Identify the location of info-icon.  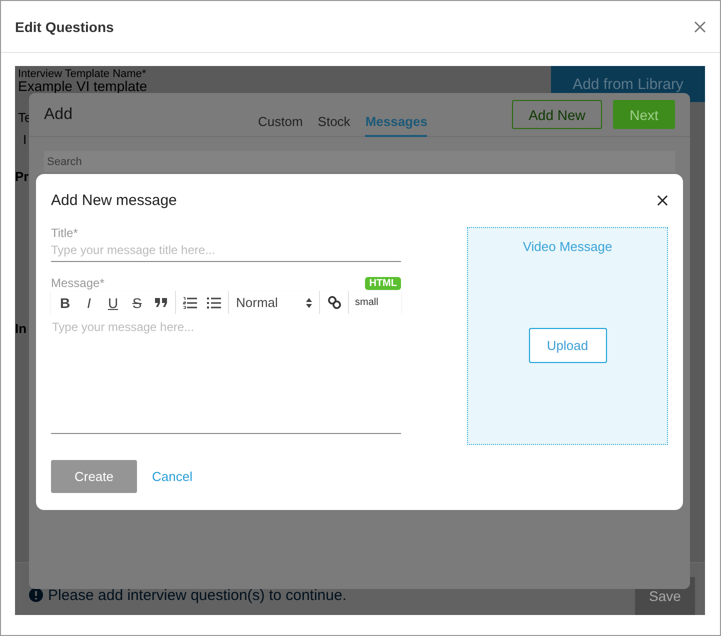
(36, 595).